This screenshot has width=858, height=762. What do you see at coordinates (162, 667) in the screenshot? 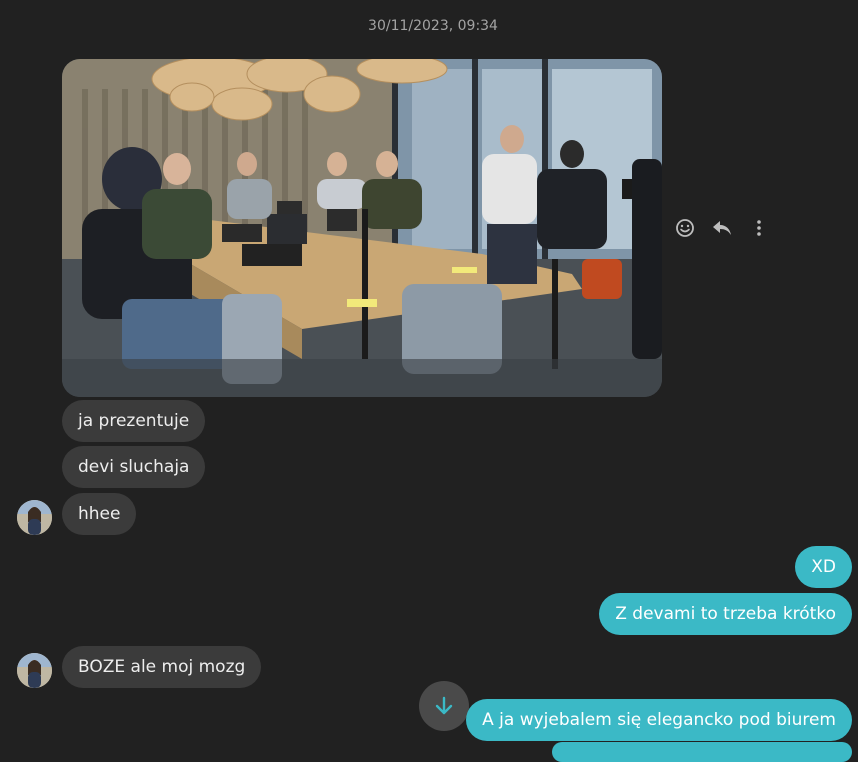
I see `incoming-message: BOZE ale moj mozg` at bounding box center [162, 667].